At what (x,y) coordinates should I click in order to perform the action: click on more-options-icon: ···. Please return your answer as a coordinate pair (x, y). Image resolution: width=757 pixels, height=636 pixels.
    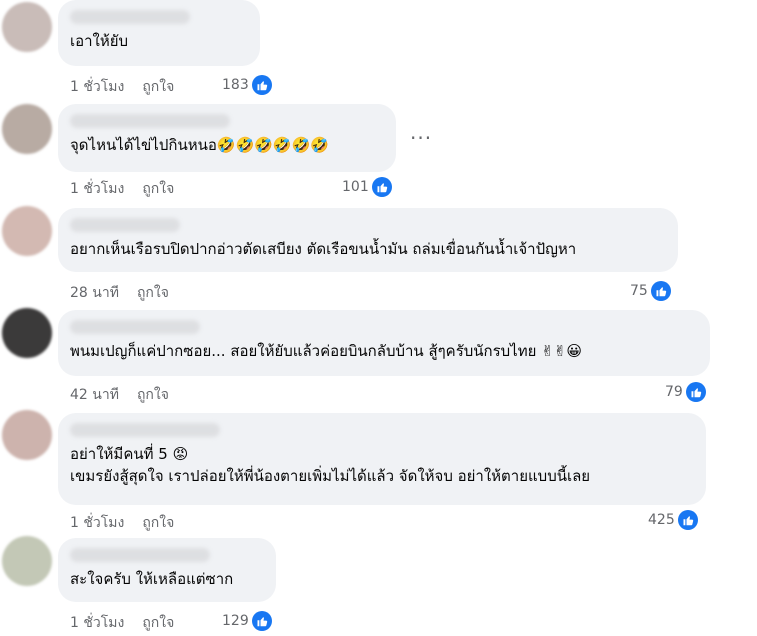
    Looking at the image, I should click on (421, 138).